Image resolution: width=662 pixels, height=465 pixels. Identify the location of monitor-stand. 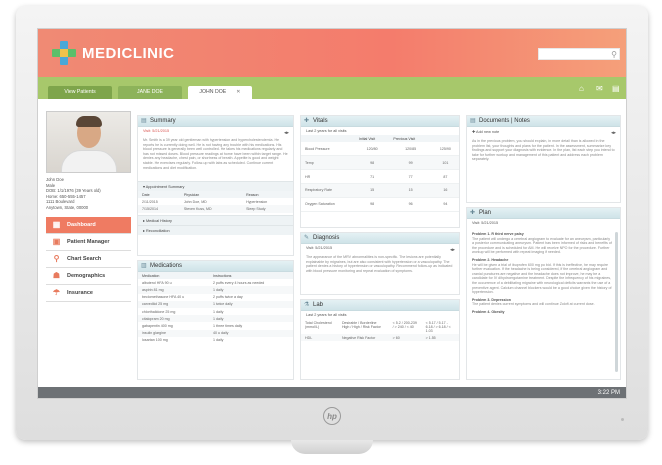
(332, 447).